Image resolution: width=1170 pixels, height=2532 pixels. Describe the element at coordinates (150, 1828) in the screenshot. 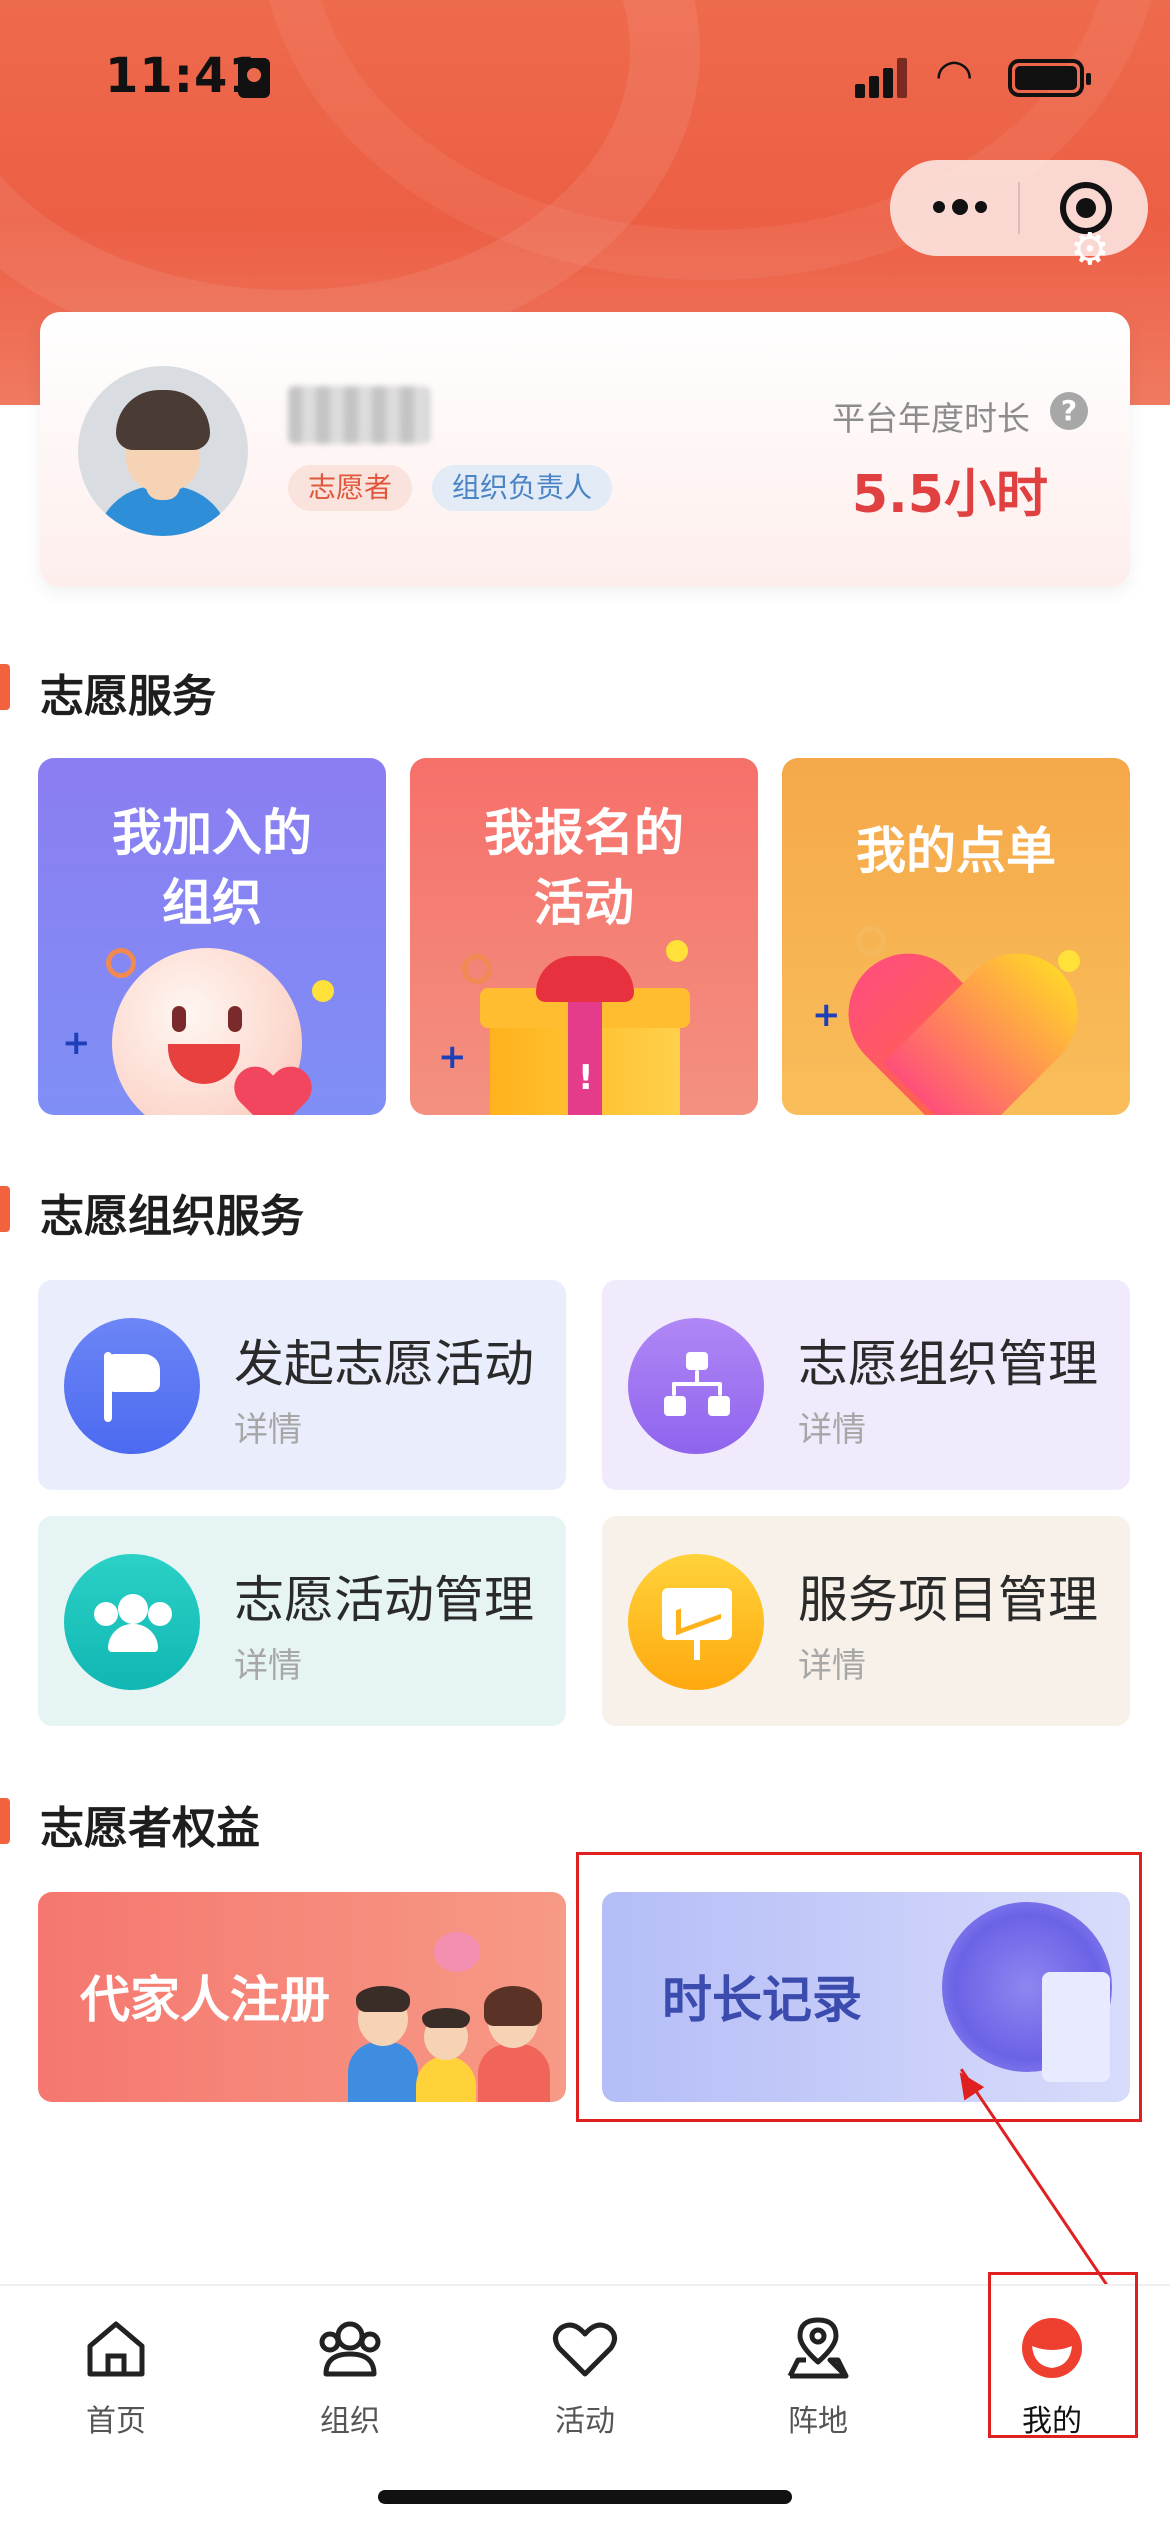

I see `section-title-rights: 志愿者权益` at that location.